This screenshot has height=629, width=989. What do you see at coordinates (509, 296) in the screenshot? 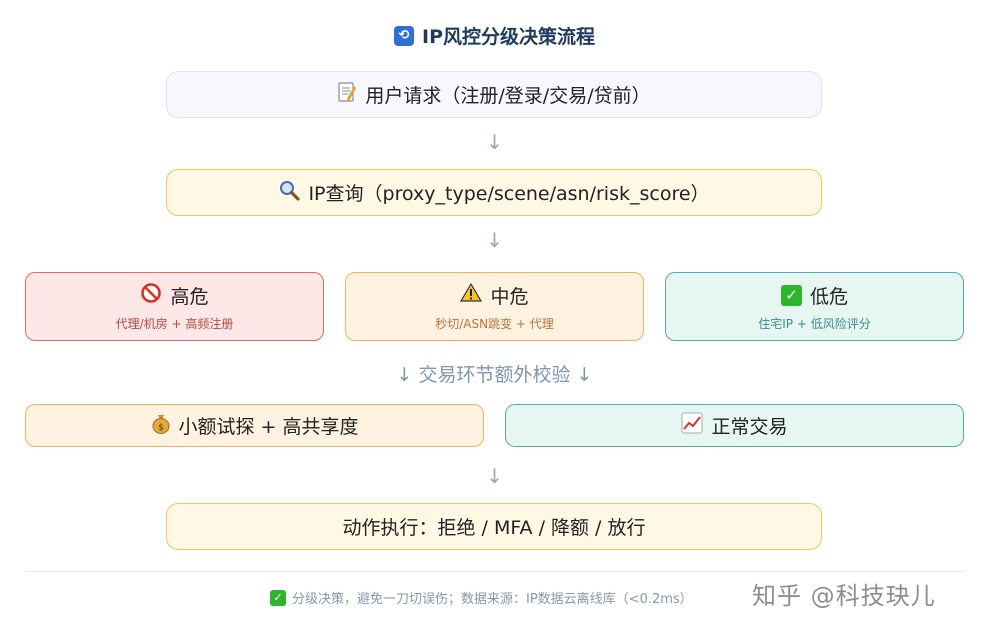
I see `risk-mid-label: 中危` at bounding box center [509, 296].